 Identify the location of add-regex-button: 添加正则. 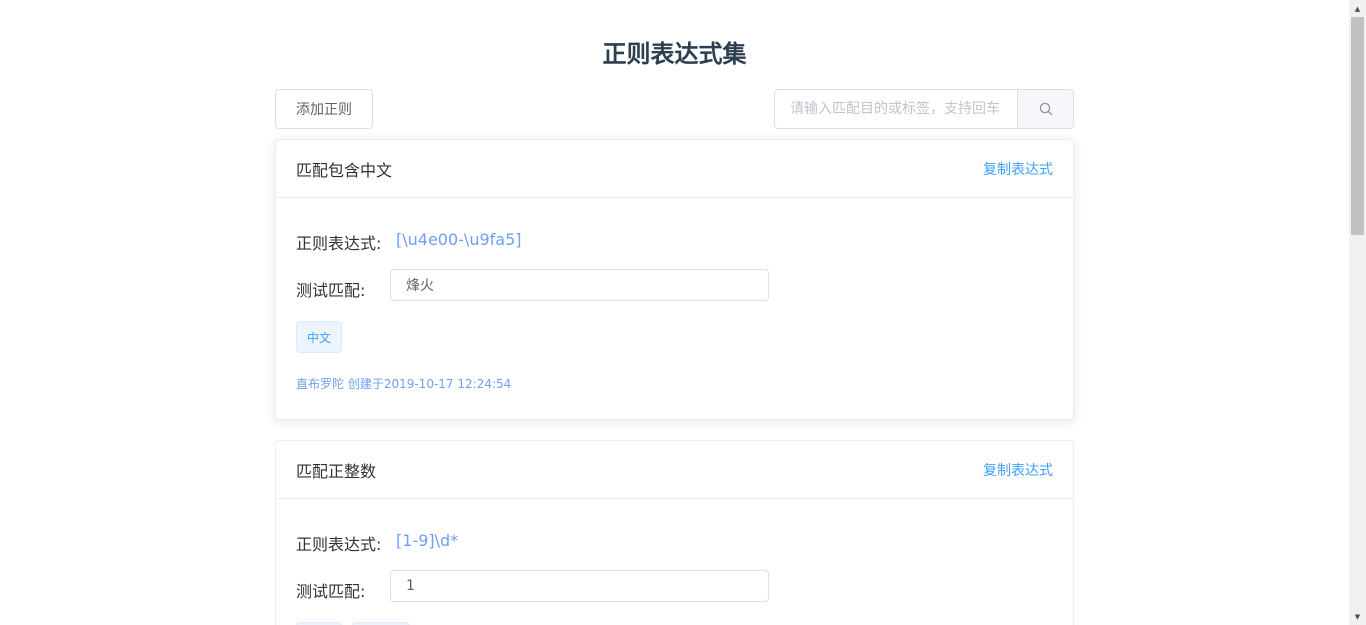
(324, 109).